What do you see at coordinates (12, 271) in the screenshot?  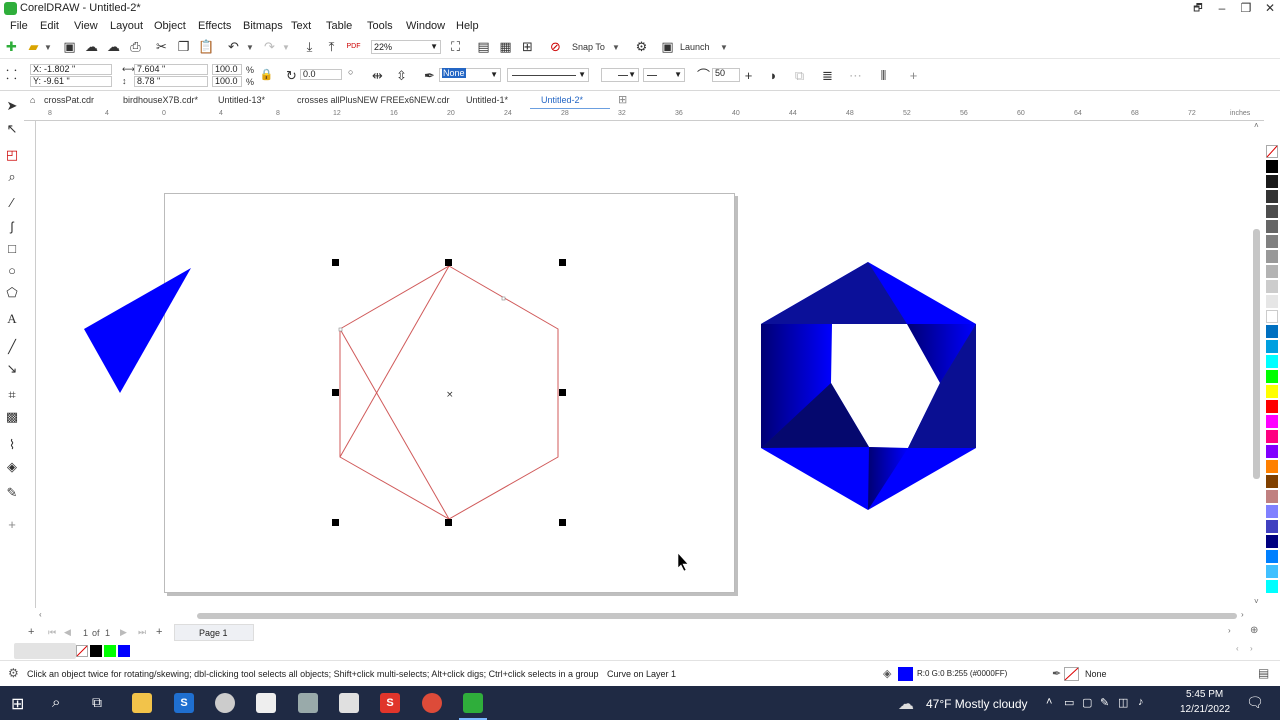 I see `ellipse-tool-icon: ○` at bounding box center [12, 271].